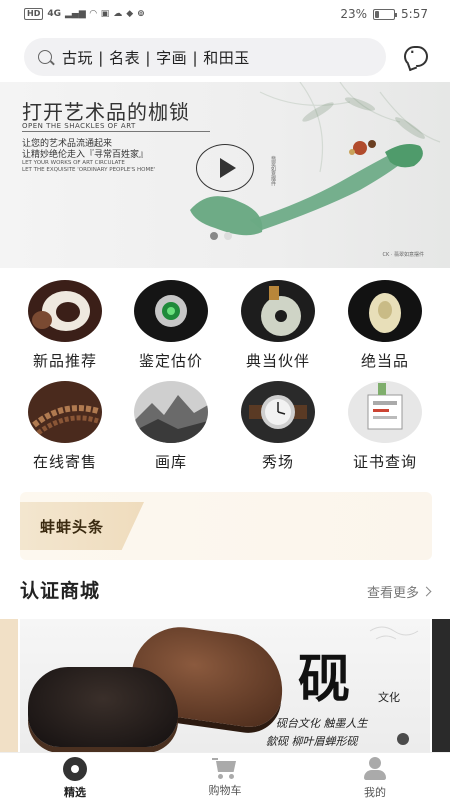 The width and height of the screenshot is (450, 800). Describe the element at coordinates (392, 593) in the screenshot. I see `see-more-label: 查看更多` at that location.